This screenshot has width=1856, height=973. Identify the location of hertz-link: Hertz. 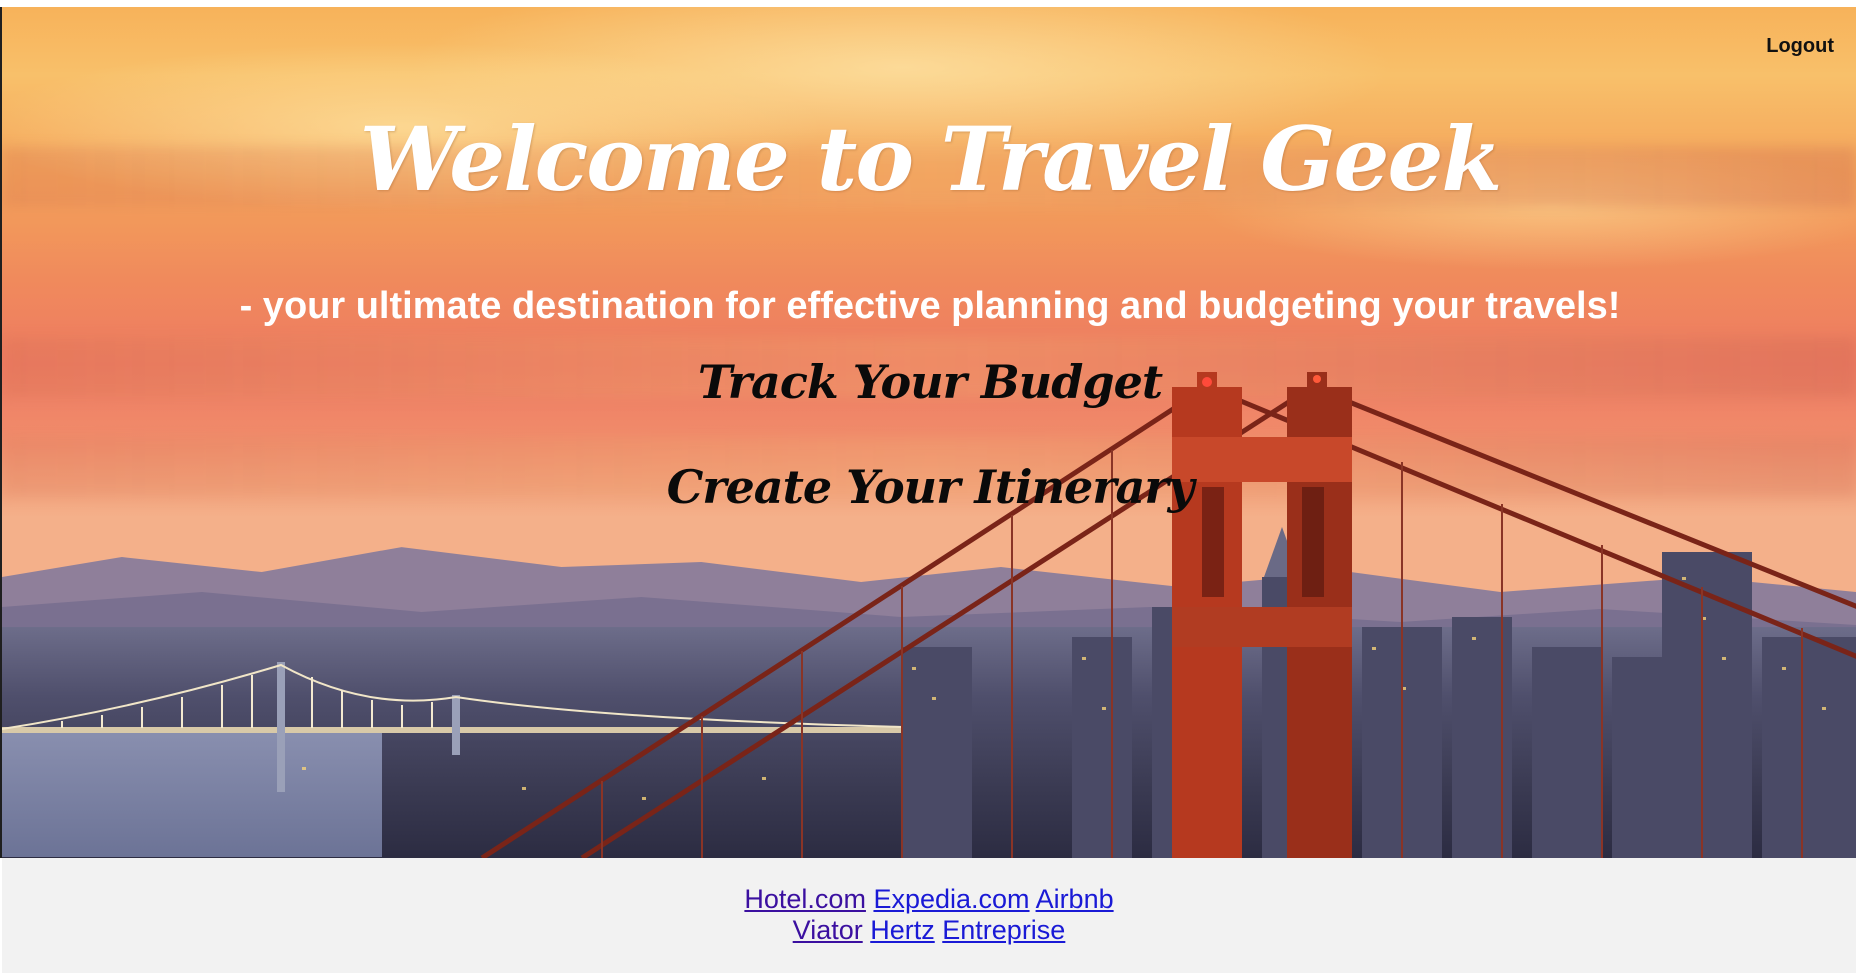
(902, 930).